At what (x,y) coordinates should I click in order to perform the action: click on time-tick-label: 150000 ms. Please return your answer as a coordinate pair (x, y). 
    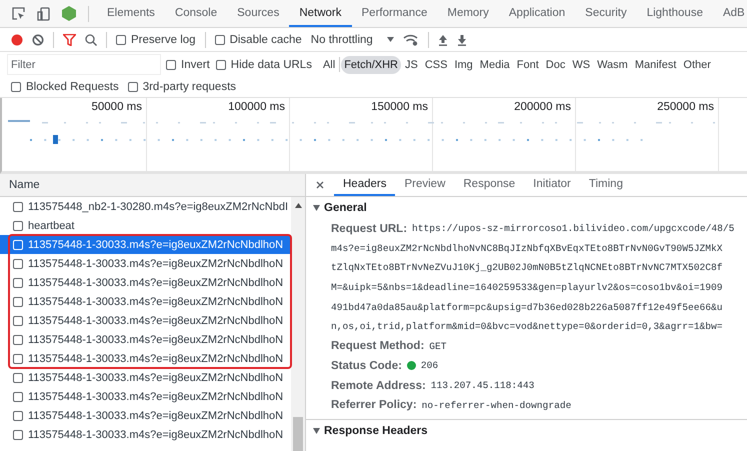
    Looking at the image, I should click on (399, 107).